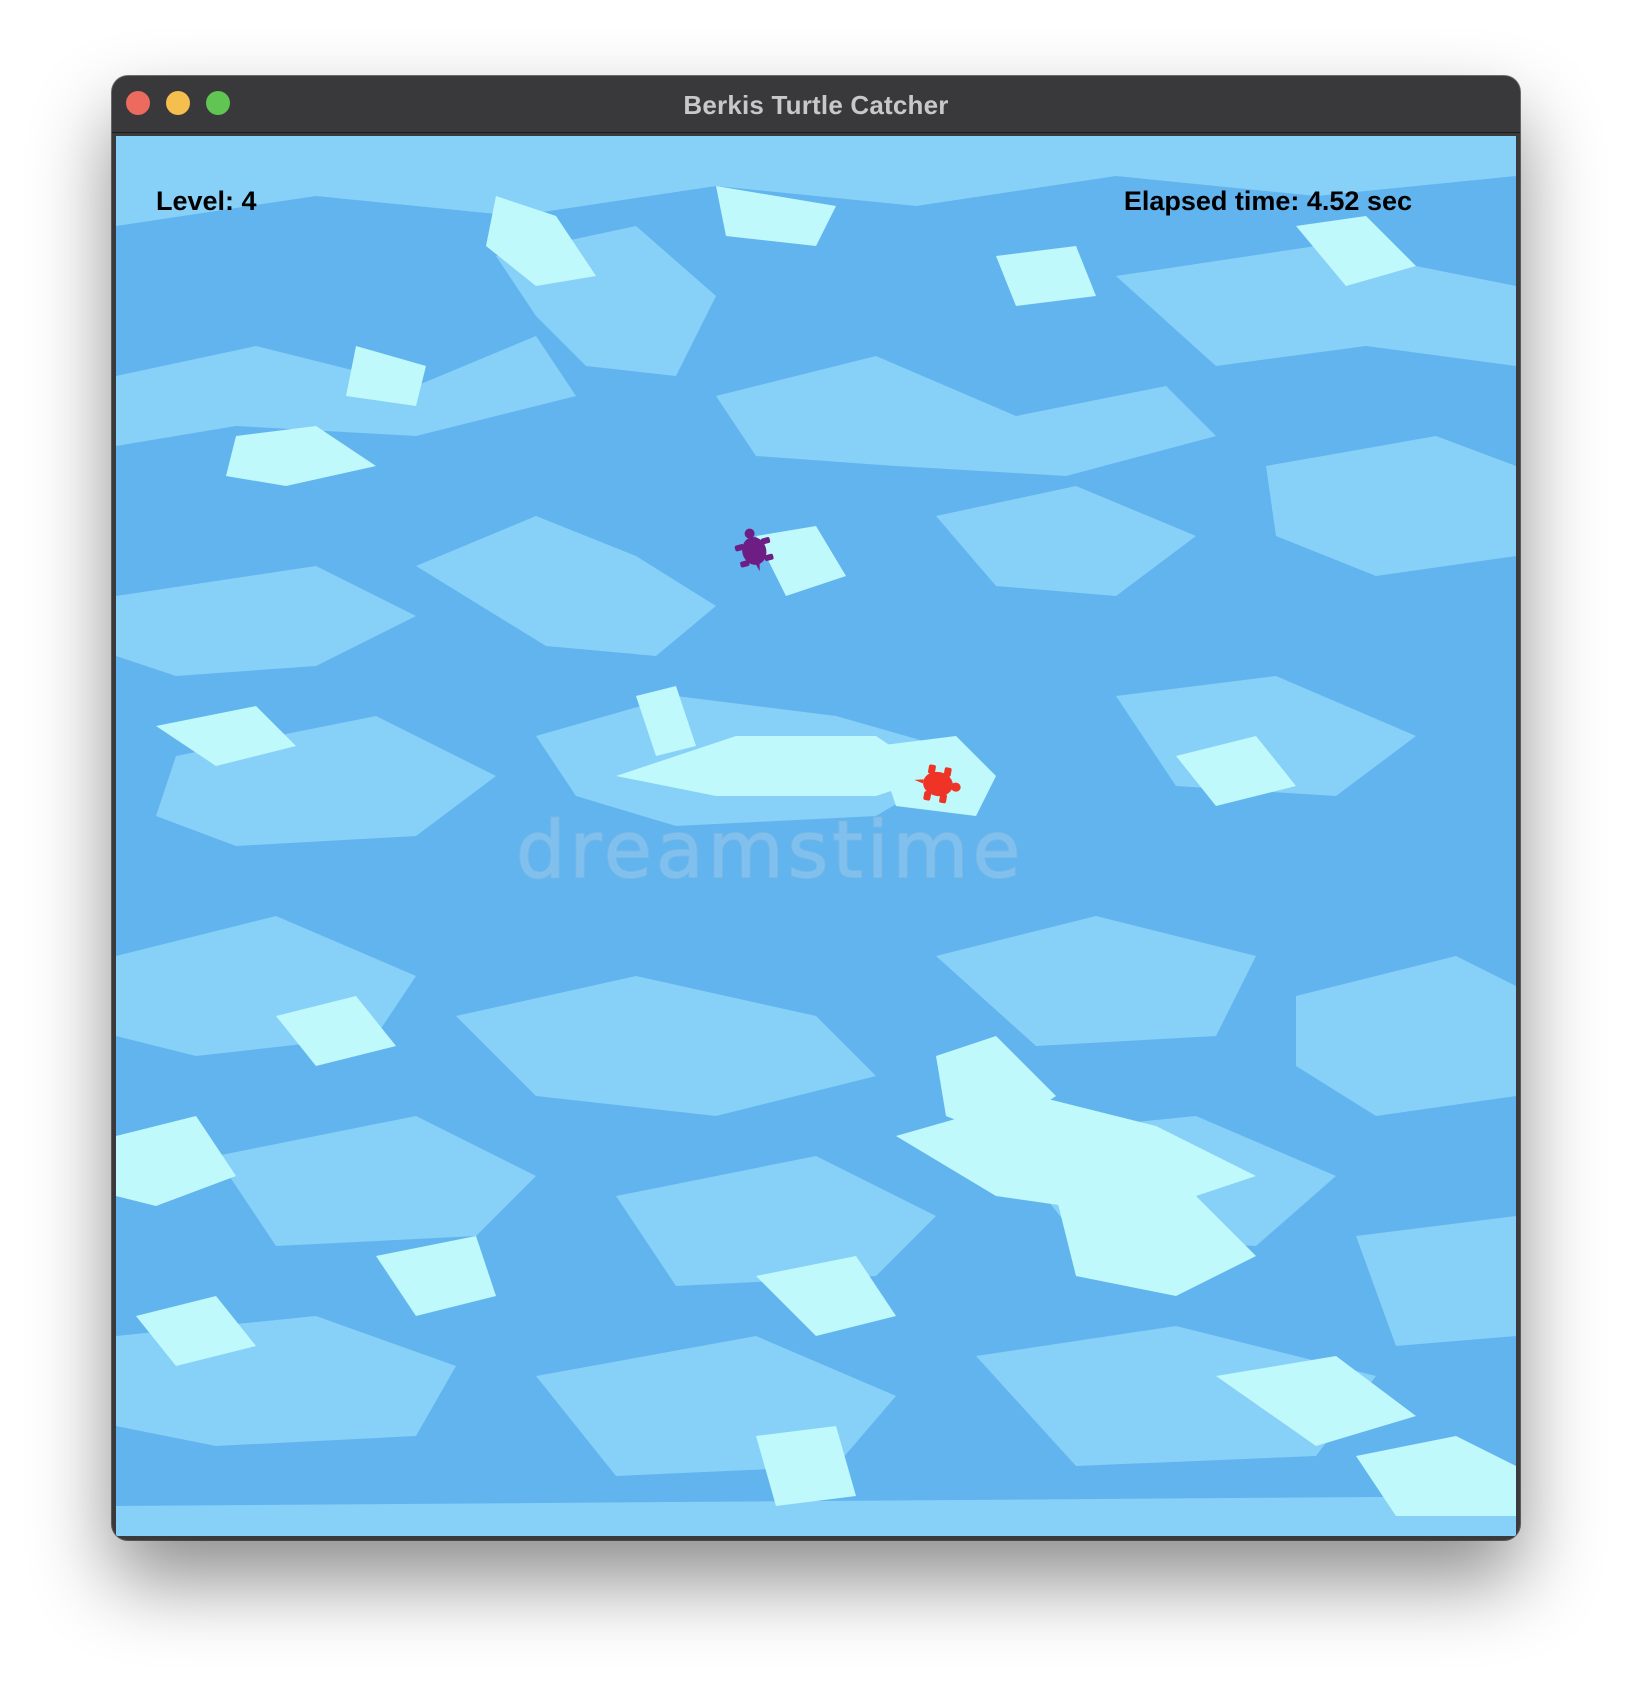  I want to click on title-bar: Berkis Turtle Catcher, so click(816, 104).